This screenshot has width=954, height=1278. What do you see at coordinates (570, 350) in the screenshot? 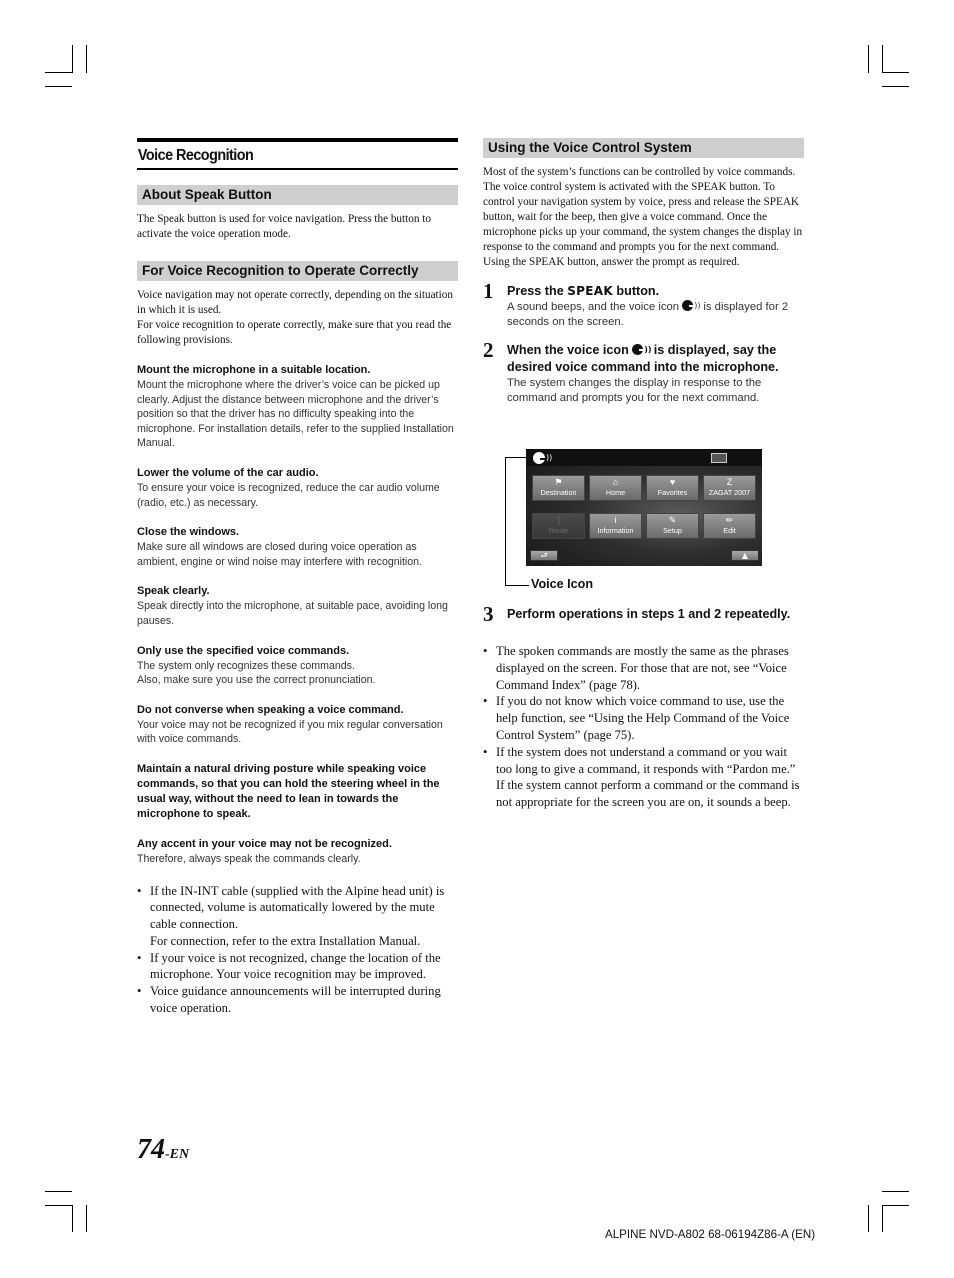
I see `step-title-text: When the voice icon` at bounding box center [570, 350].